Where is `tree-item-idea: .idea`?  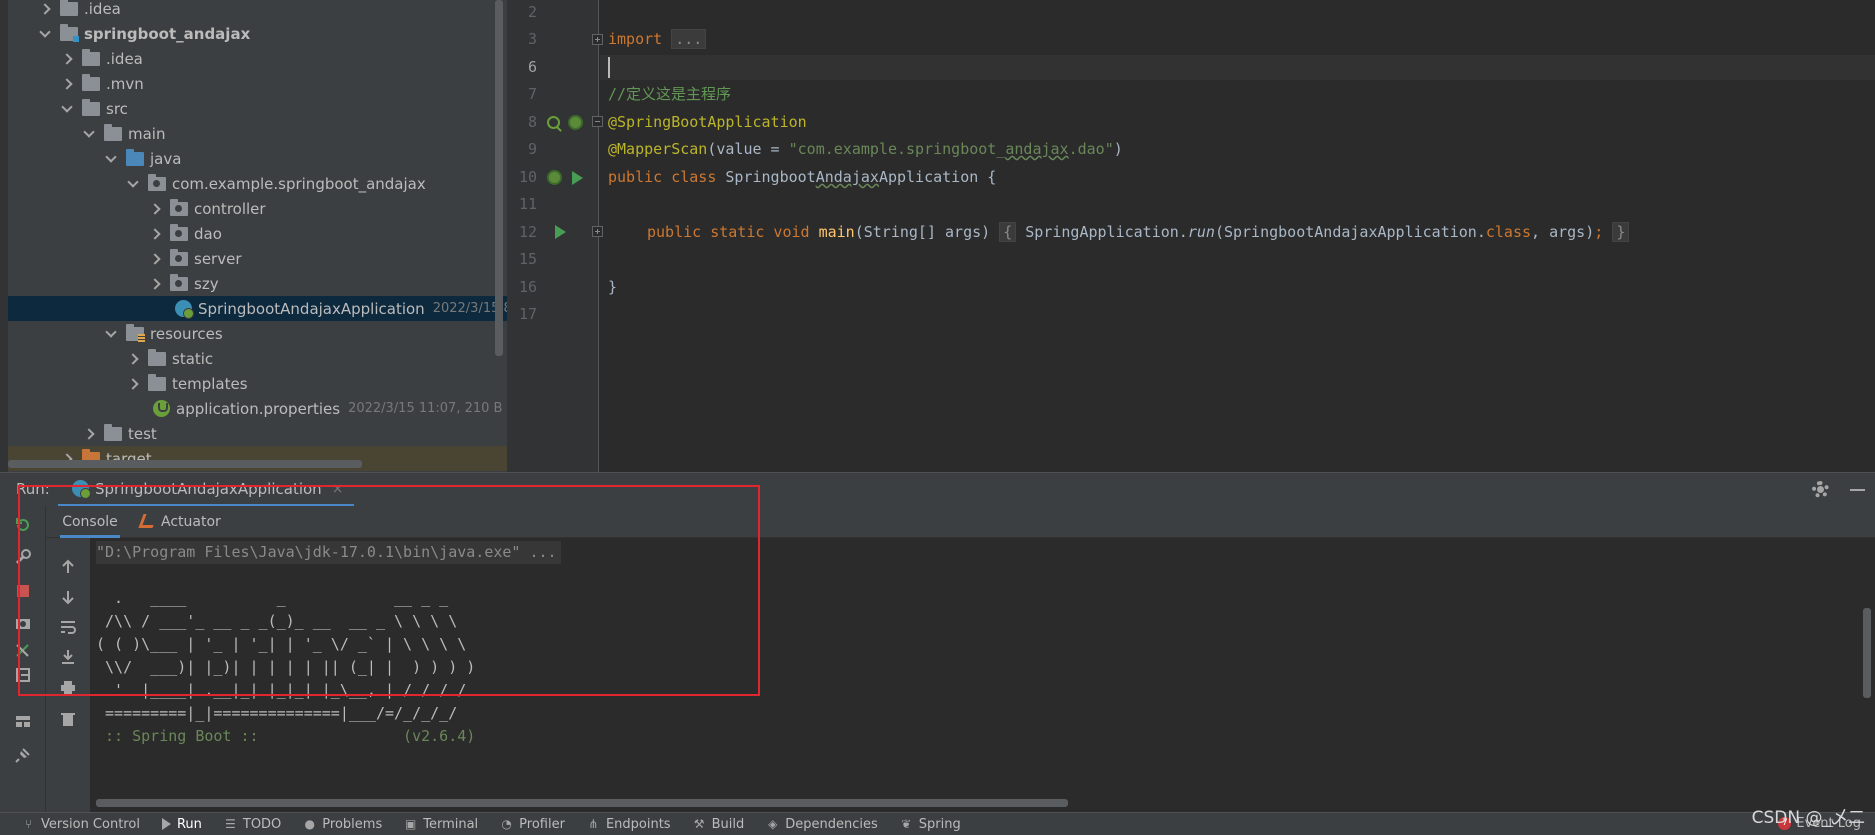 tree-item-idea: .idea is located at coordinates (257, 58).